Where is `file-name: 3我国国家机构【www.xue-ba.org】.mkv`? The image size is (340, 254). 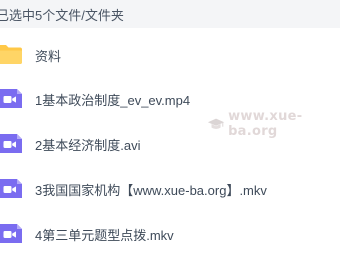
file-name: 3我国国家机构【www.xue-ba.org】.mkv is located at coordinates (151, 190).